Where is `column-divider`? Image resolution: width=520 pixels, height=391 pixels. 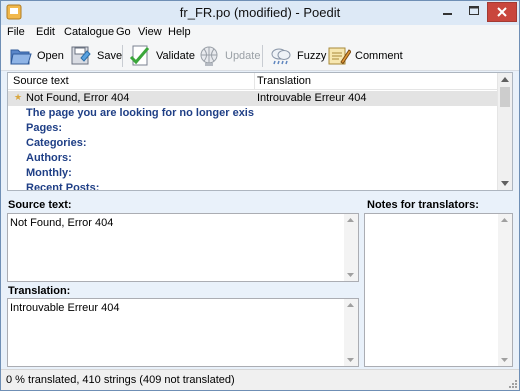
column-divider is located at coordinates (254, 81).